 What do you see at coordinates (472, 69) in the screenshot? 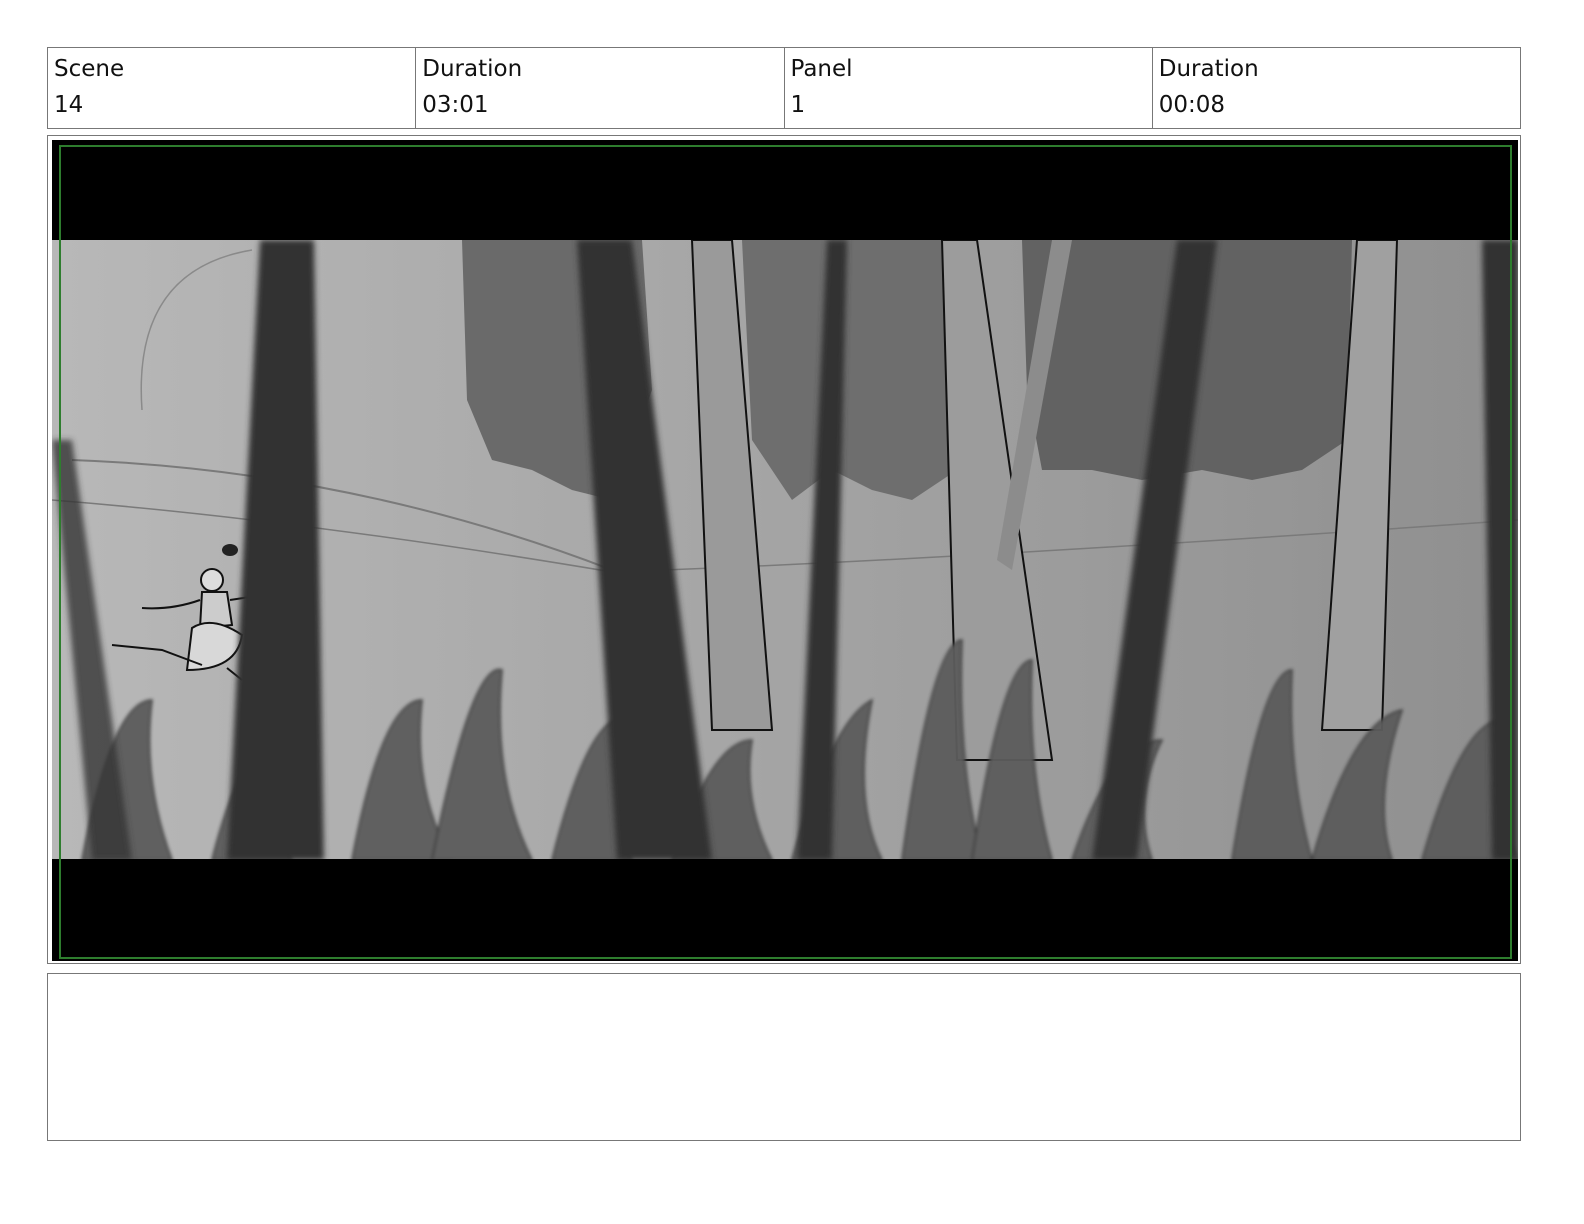
I see `scene-duration-label: Duration` at bounding box center [472, 69].